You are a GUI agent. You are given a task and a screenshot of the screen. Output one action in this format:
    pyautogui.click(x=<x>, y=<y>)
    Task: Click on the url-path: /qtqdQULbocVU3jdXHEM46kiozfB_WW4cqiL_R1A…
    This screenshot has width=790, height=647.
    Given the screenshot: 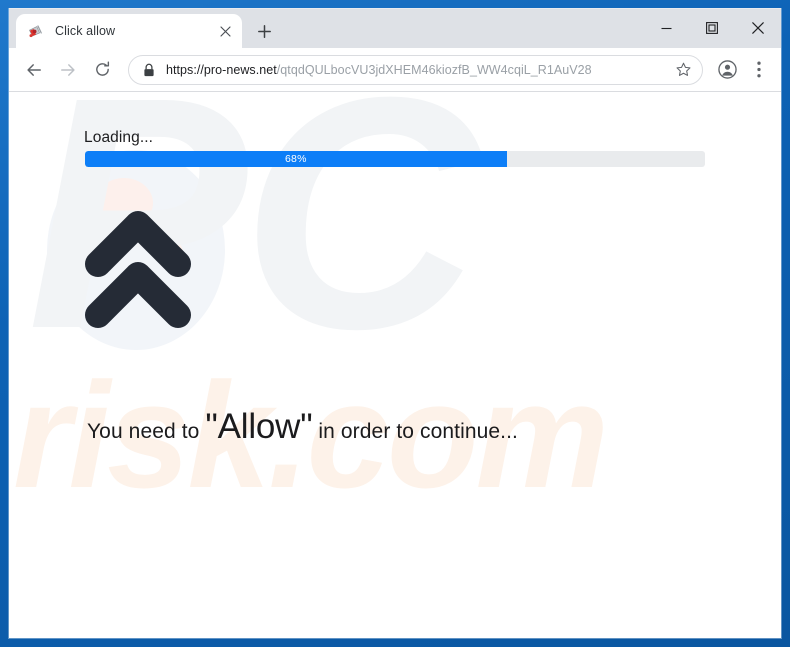 What is the action you would take?
    pyautogui.click(x=434, y=69)
    